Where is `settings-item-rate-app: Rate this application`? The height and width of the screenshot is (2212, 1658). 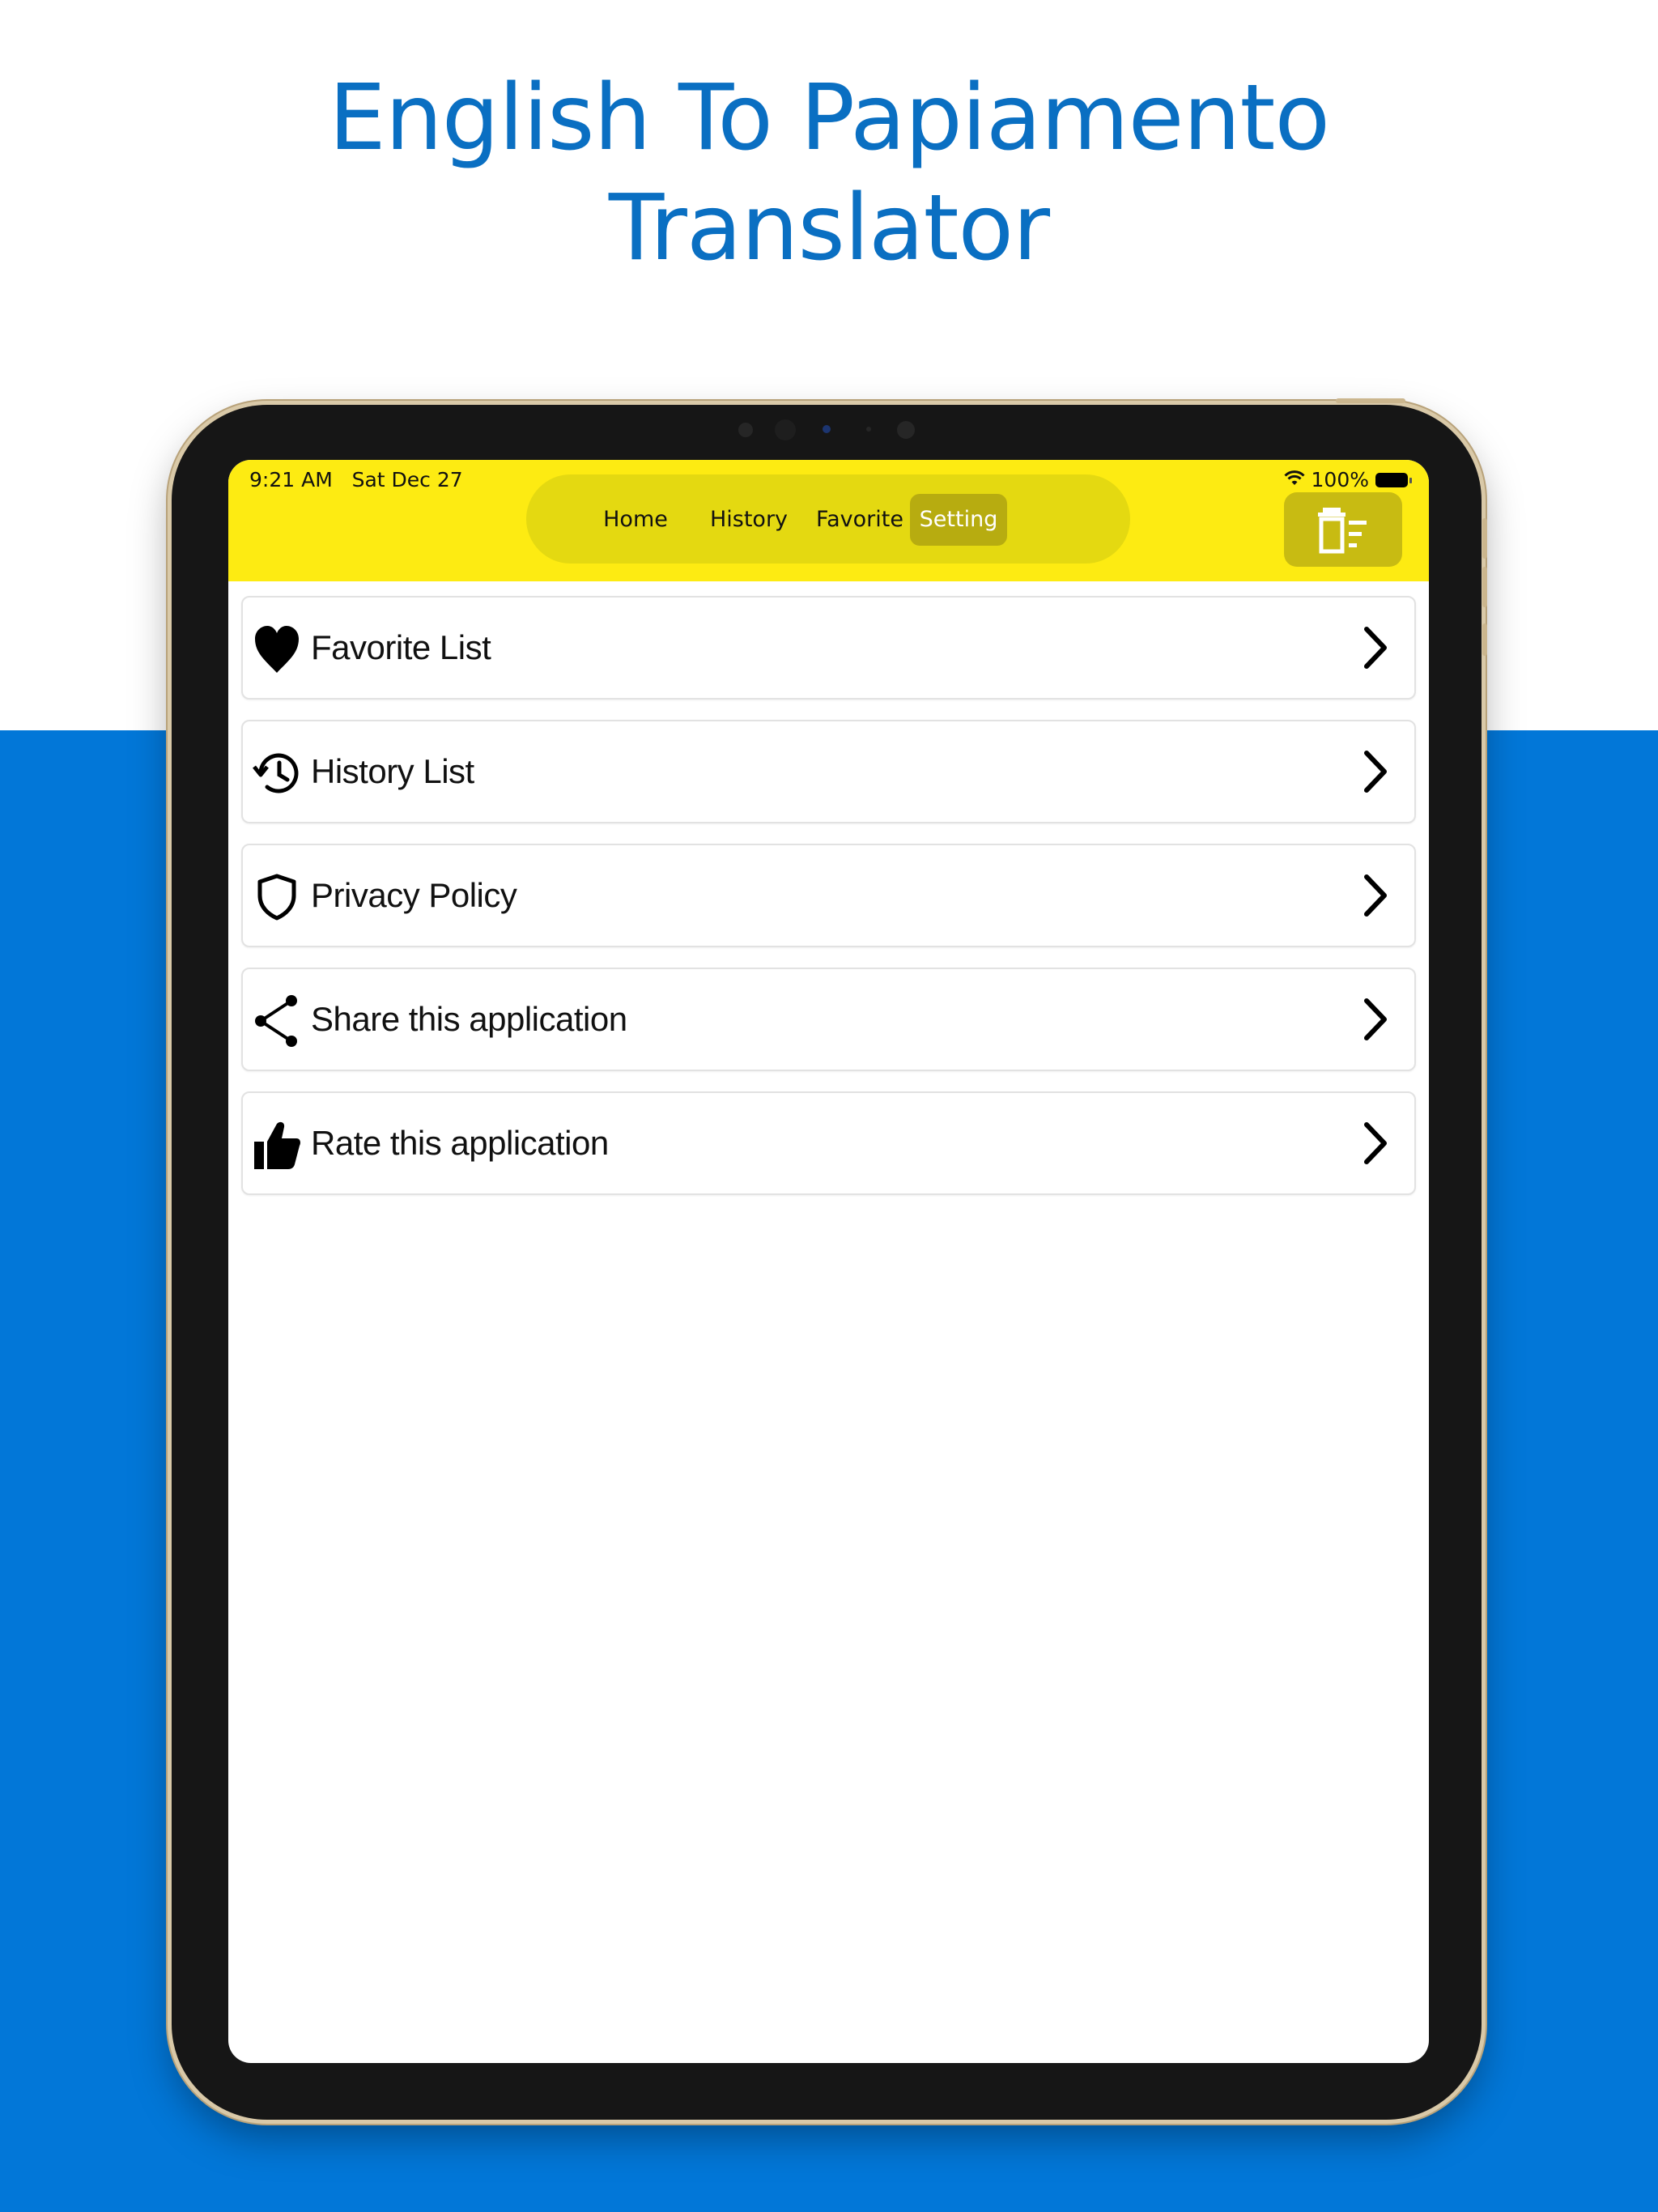
settings-item-rate-app: Rate this application is located at coordinates (828, 1143).